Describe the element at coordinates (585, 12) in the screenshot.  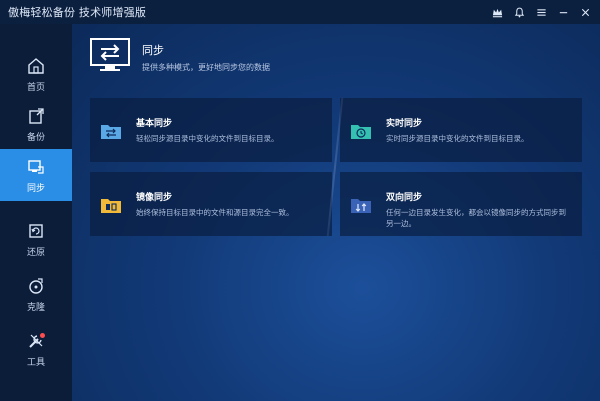
I see `close-icon` at that location.